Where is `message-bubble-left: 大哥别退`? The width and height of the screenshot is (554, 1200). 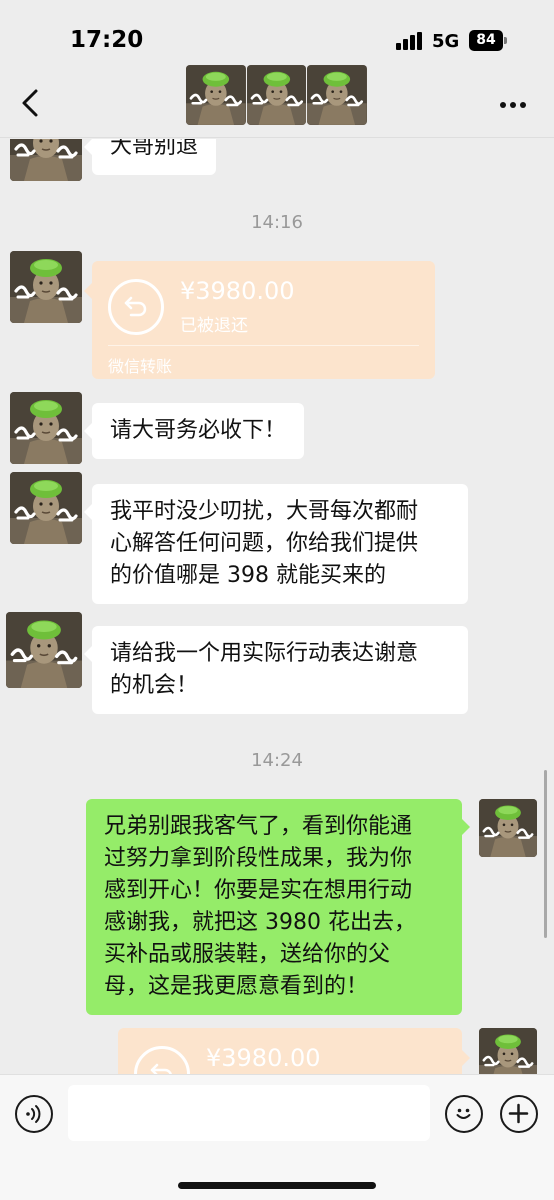
message-bubble-left: 大哥别退 is located at coordinates (150, 157).